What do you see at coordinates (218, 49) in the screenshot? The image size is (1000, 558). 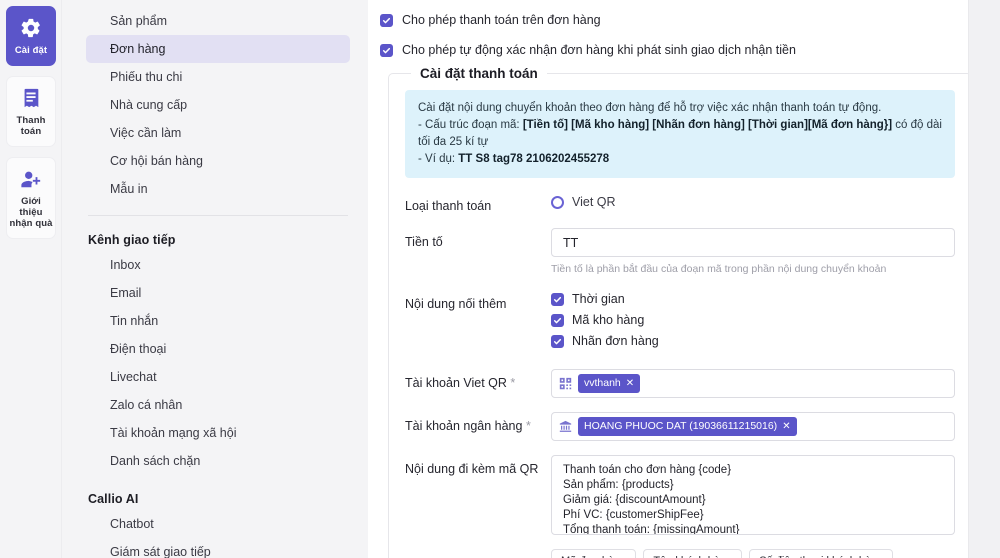 I see `nav-item-don-hang: Đơn hàng` at bounding box center [218, 49].